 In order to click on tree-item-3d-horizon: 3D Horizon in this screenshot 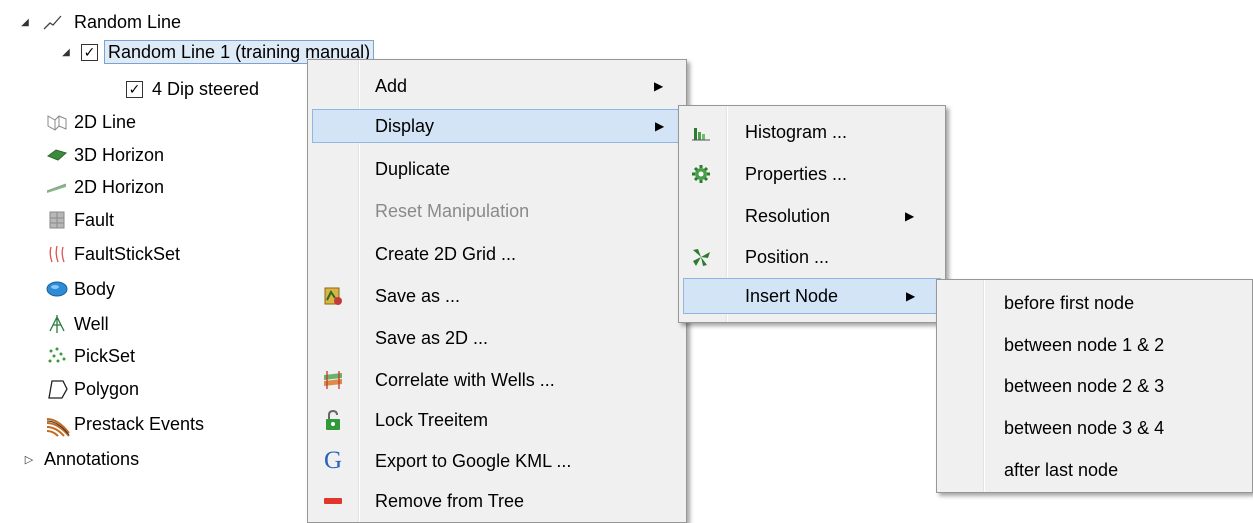, I will do `click(105, 155)`.